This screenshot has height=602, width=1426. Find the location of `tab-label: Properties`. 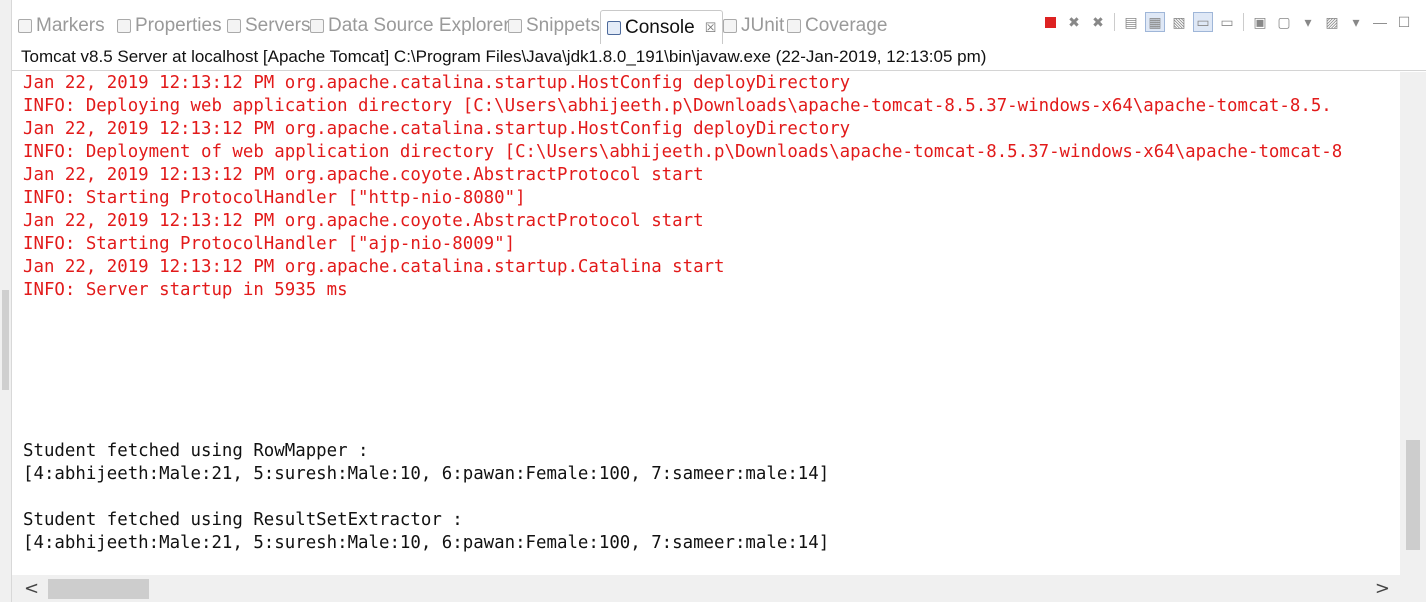

tab-label: Properties is located at coordinates (178, 25).